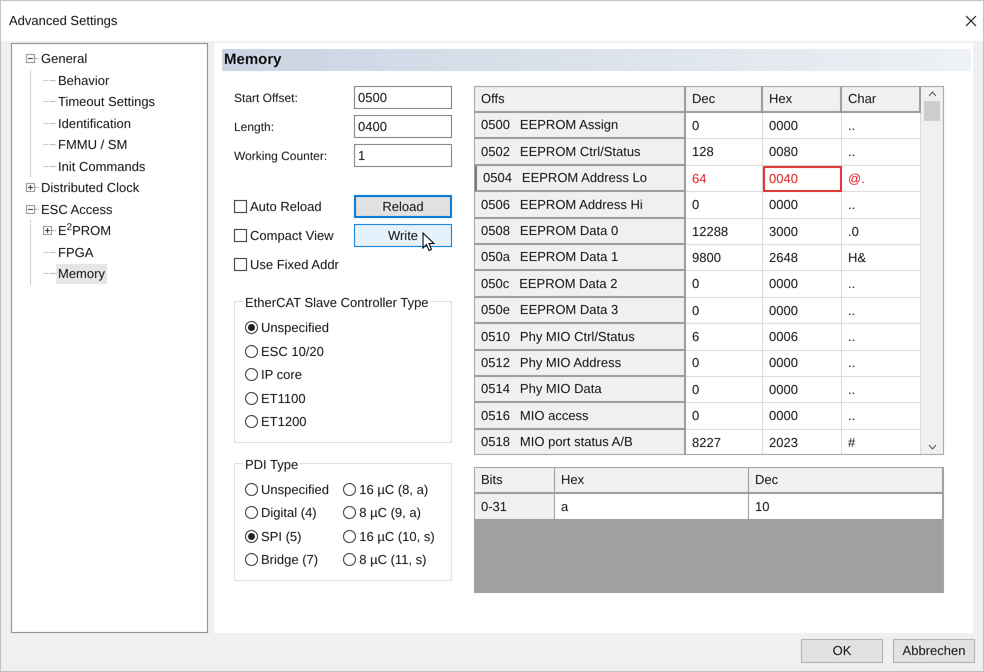  I want to click on offset-text: 0518, so click(495, 442).